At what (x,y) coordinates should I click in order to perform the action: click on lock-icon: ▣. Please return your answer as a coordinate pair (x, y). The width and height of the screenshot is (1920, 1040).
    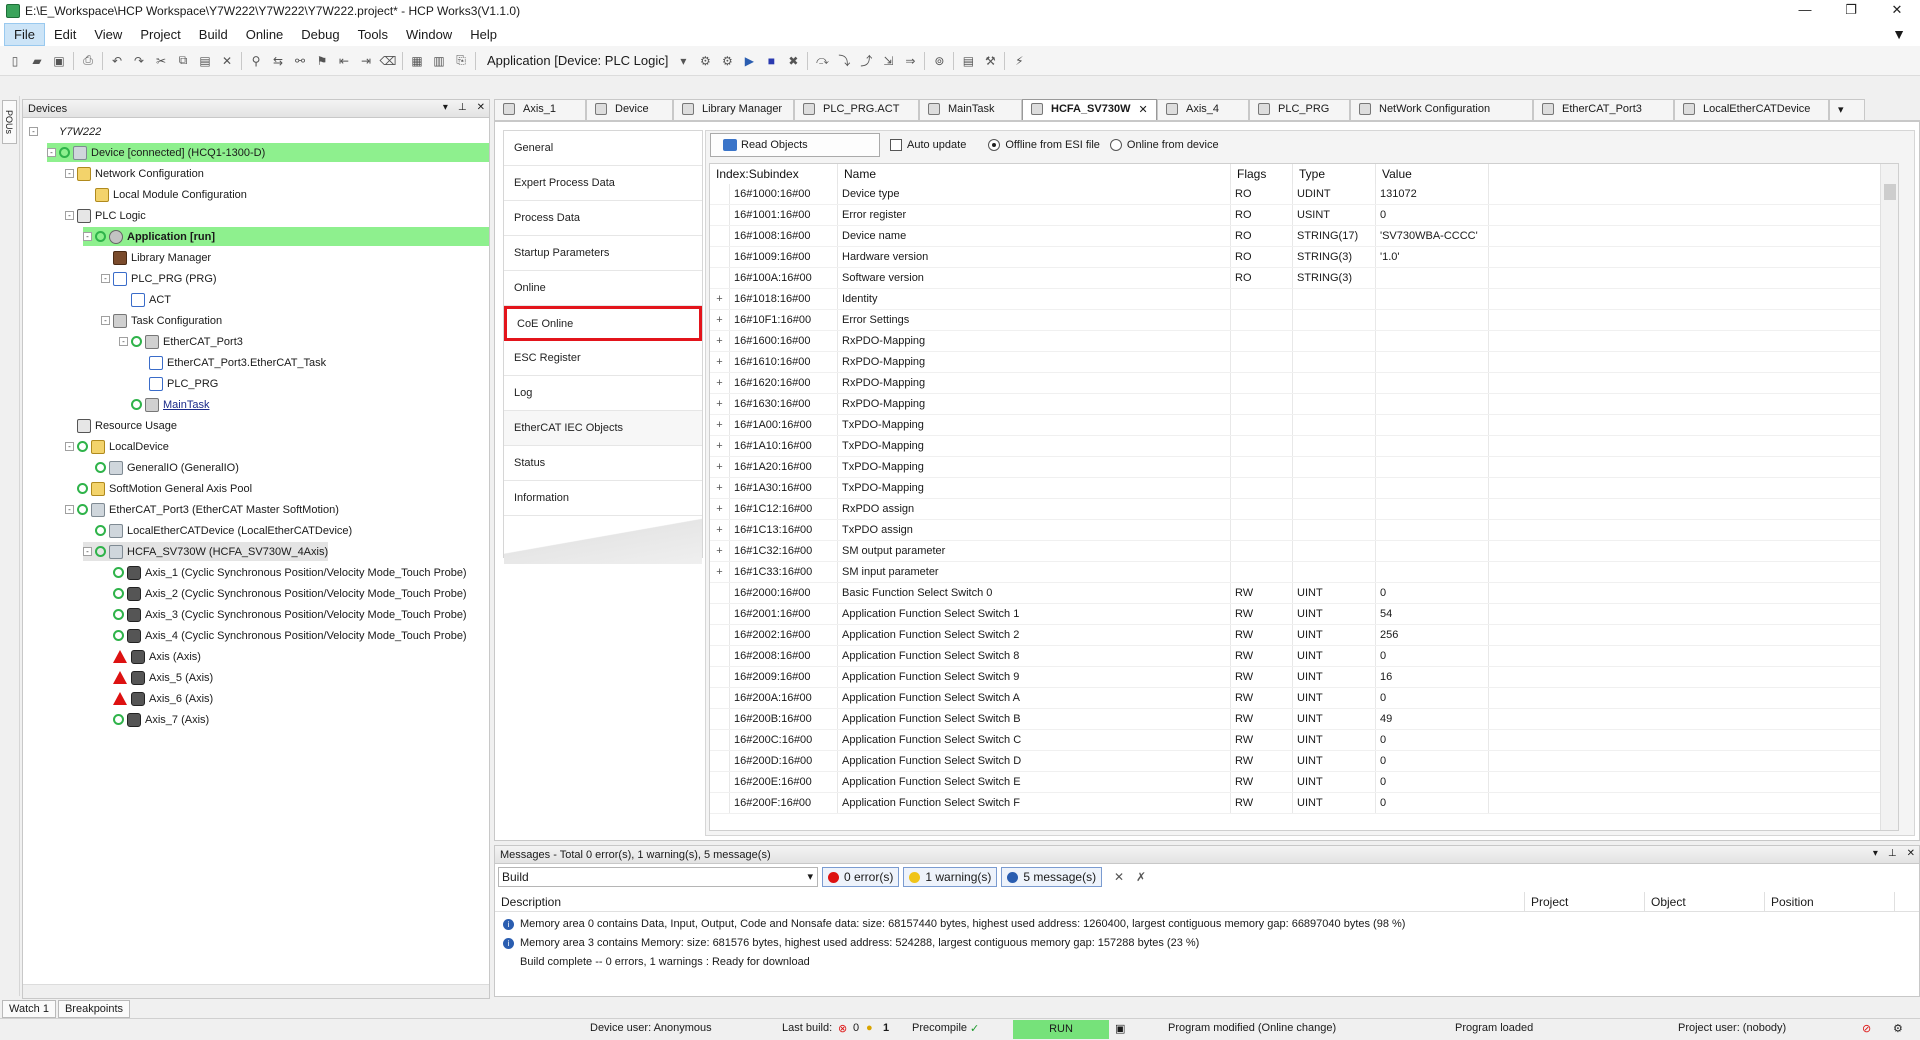
    Looking at the image, I should click on (1120, 1028).